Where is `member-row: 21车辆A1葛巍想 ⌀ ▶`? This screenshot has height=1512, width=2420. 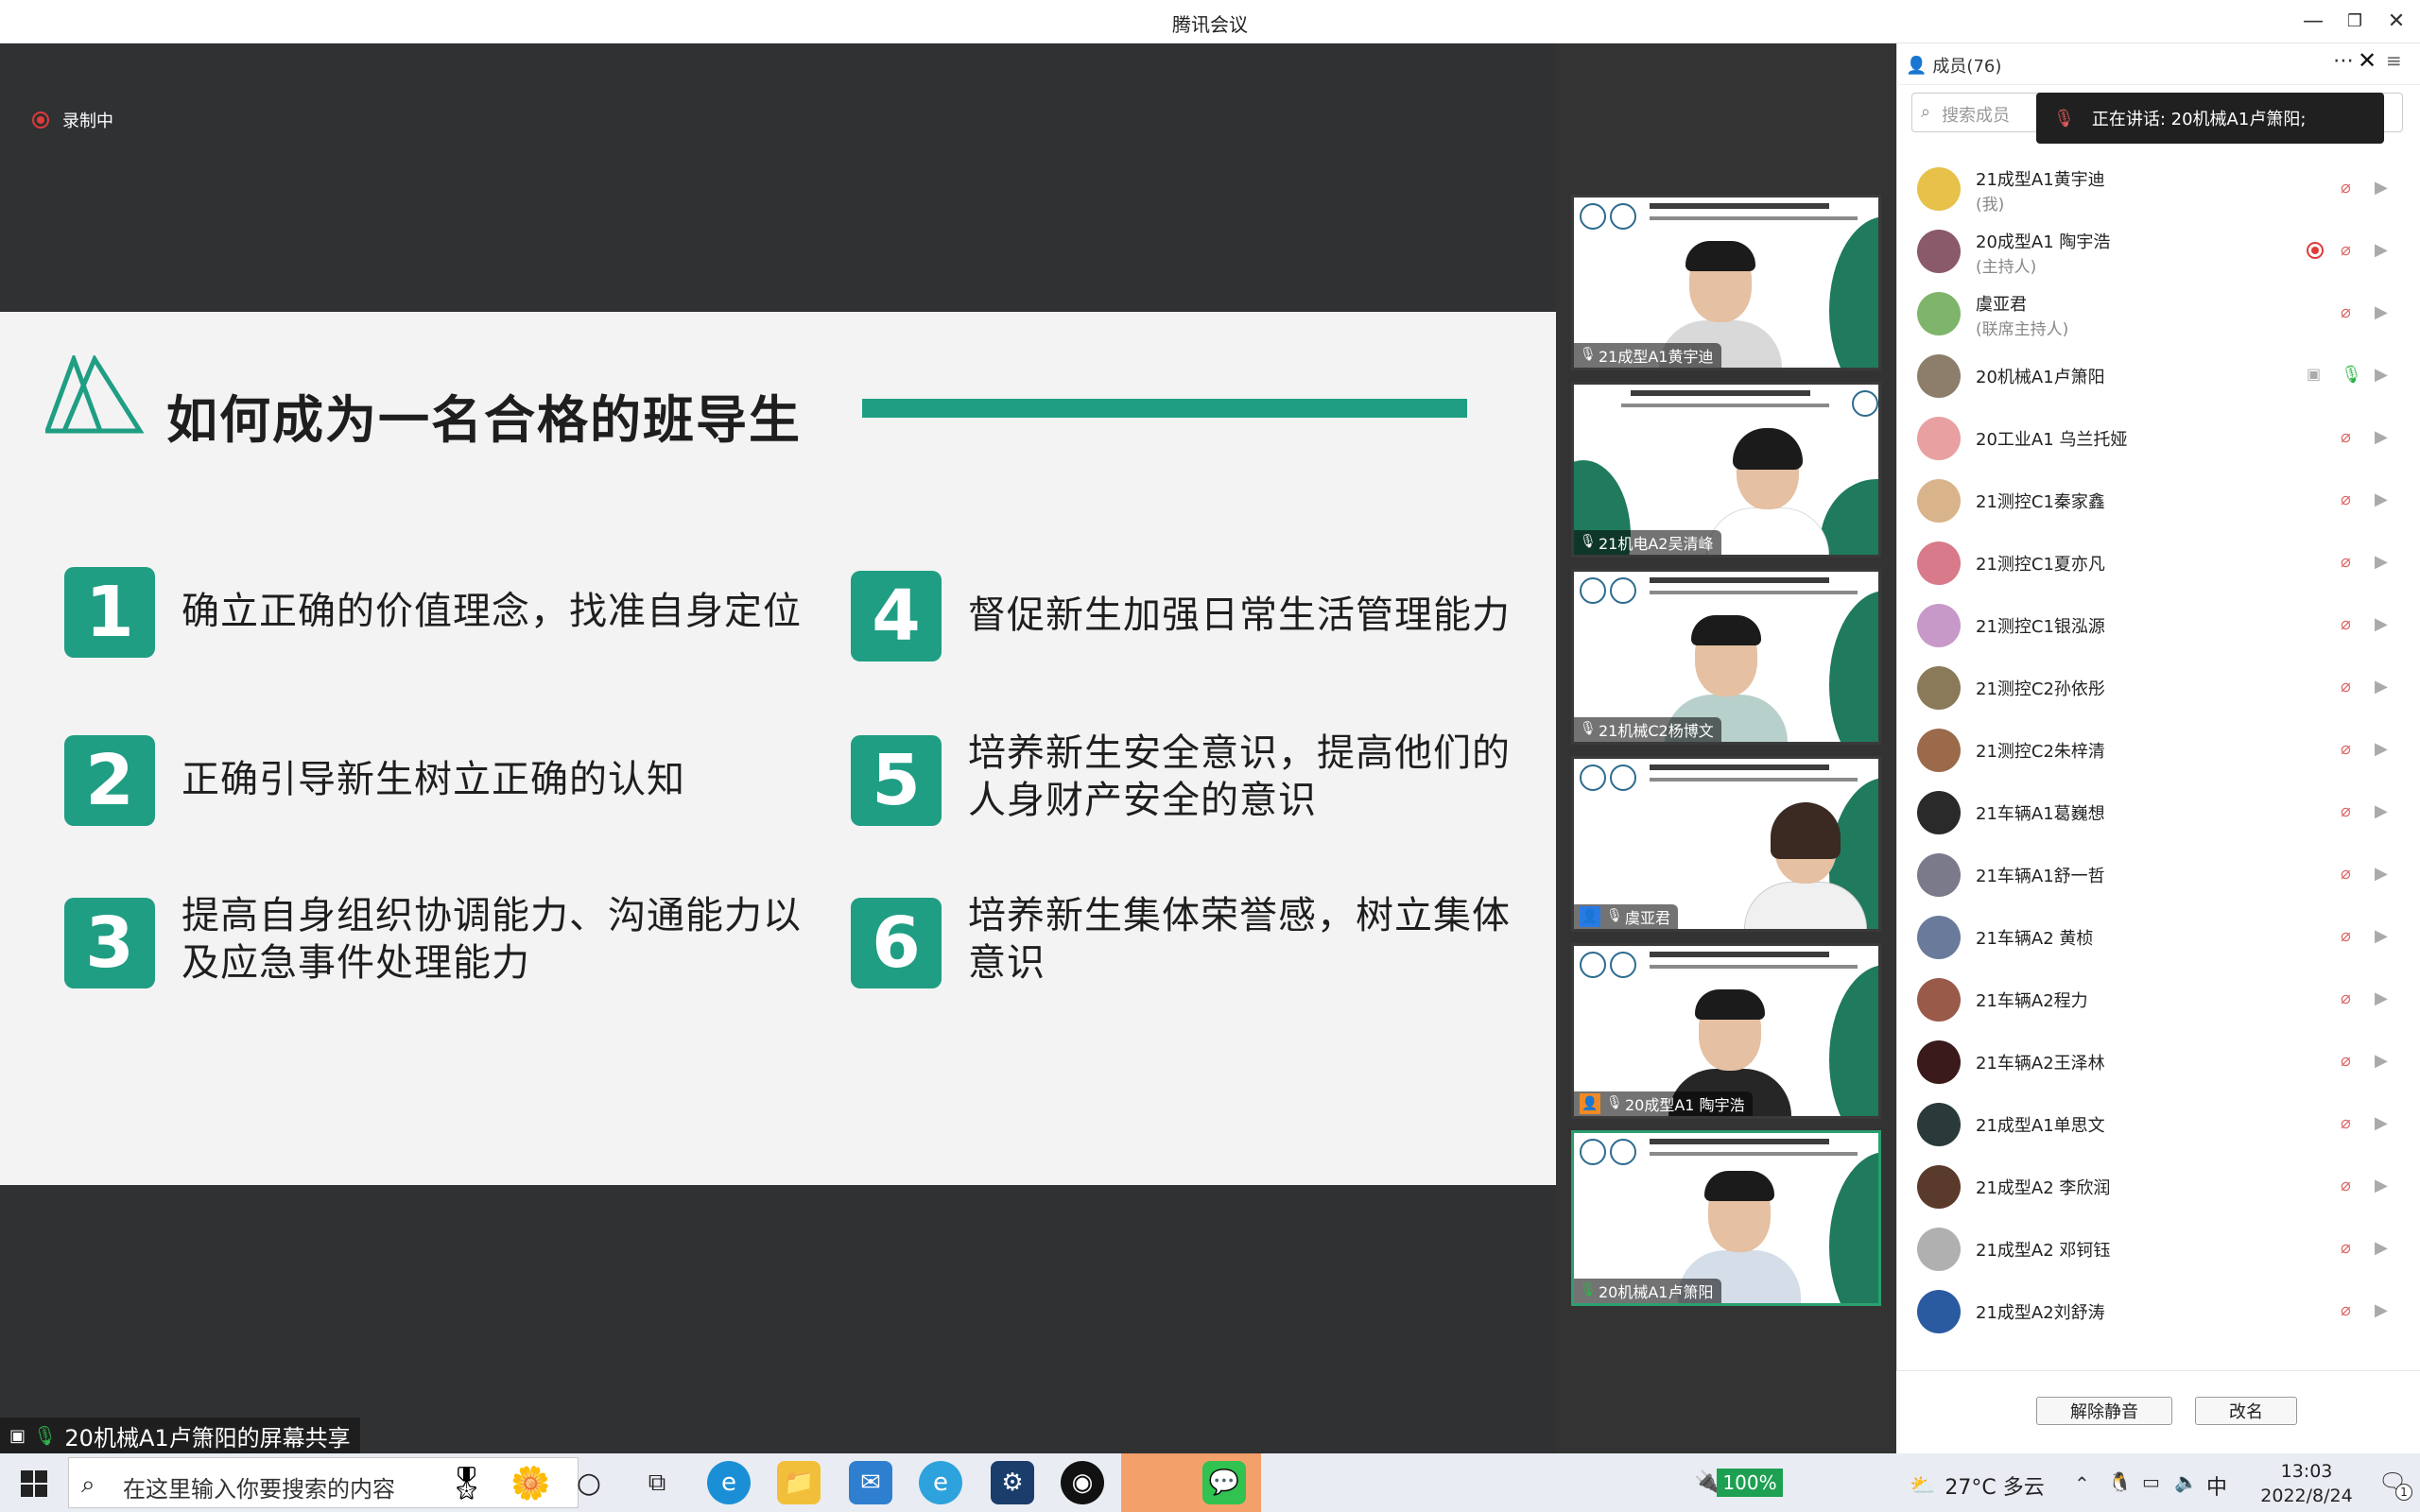
member-row: 21车辆A1葛巍想 ⌀ ▶ is located at coordinates (2163, 812).